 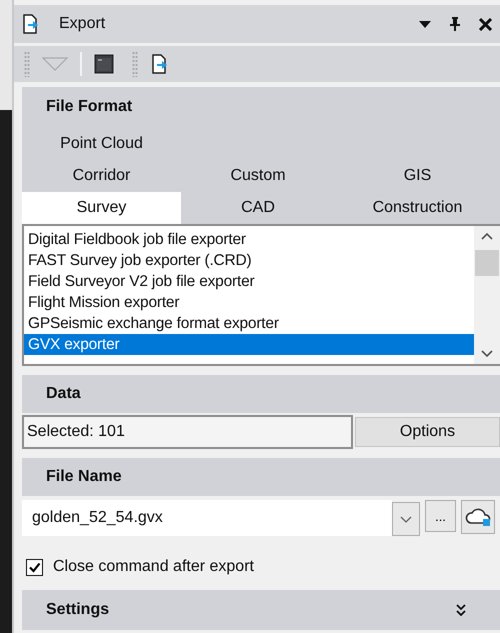 What do you see at coordinates (207, 518) in the screenshot?
I see `file-name-field: golden_52_54.gvx` at bounding box center [207, 518].